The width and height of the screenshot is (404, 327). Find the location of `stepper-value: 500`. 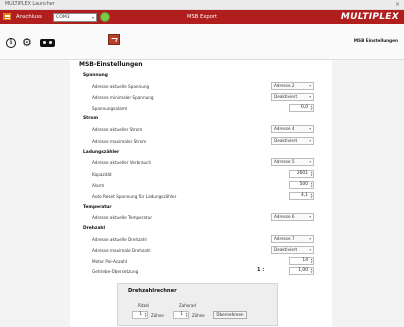

stepper-value: 500 is located at coordinates (303, 184).